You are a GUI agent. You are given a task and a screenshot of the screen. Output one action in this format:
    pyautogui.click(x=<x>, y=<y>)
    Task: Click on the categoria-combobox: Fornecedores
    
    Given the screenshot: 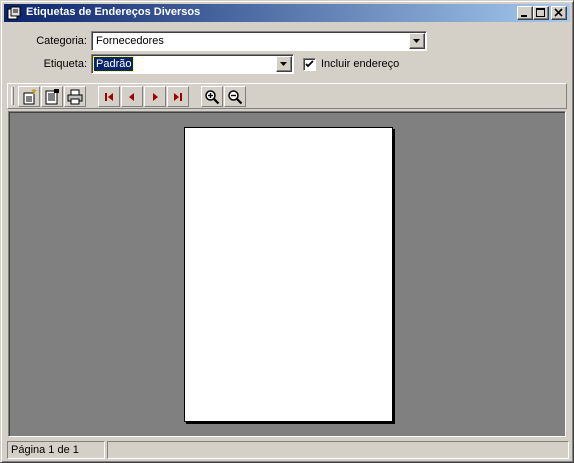 What is the action you would take?
    pyautogui.click(x=259, y=41)
    